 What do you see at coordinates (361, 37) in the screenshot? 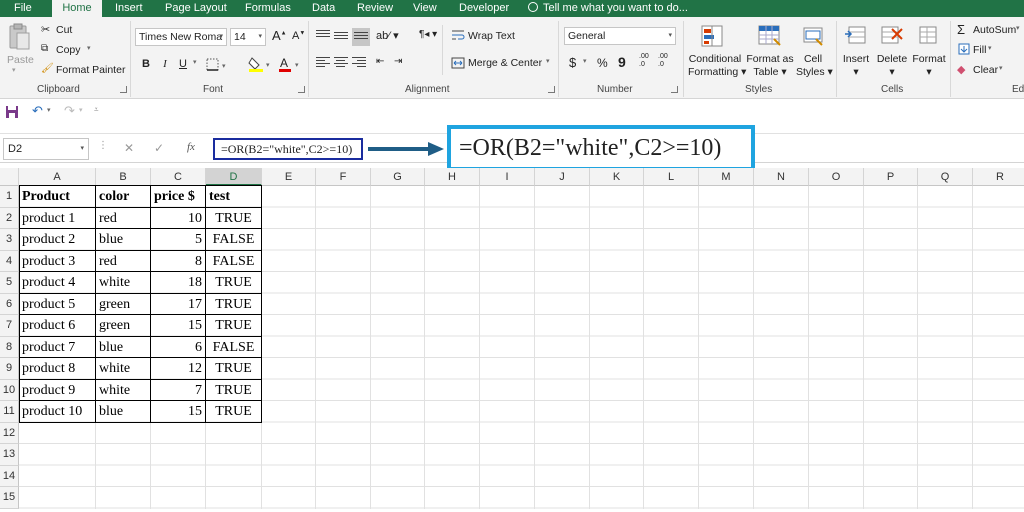
I see `align-bottom-icon` at bounding box center [361, 37].